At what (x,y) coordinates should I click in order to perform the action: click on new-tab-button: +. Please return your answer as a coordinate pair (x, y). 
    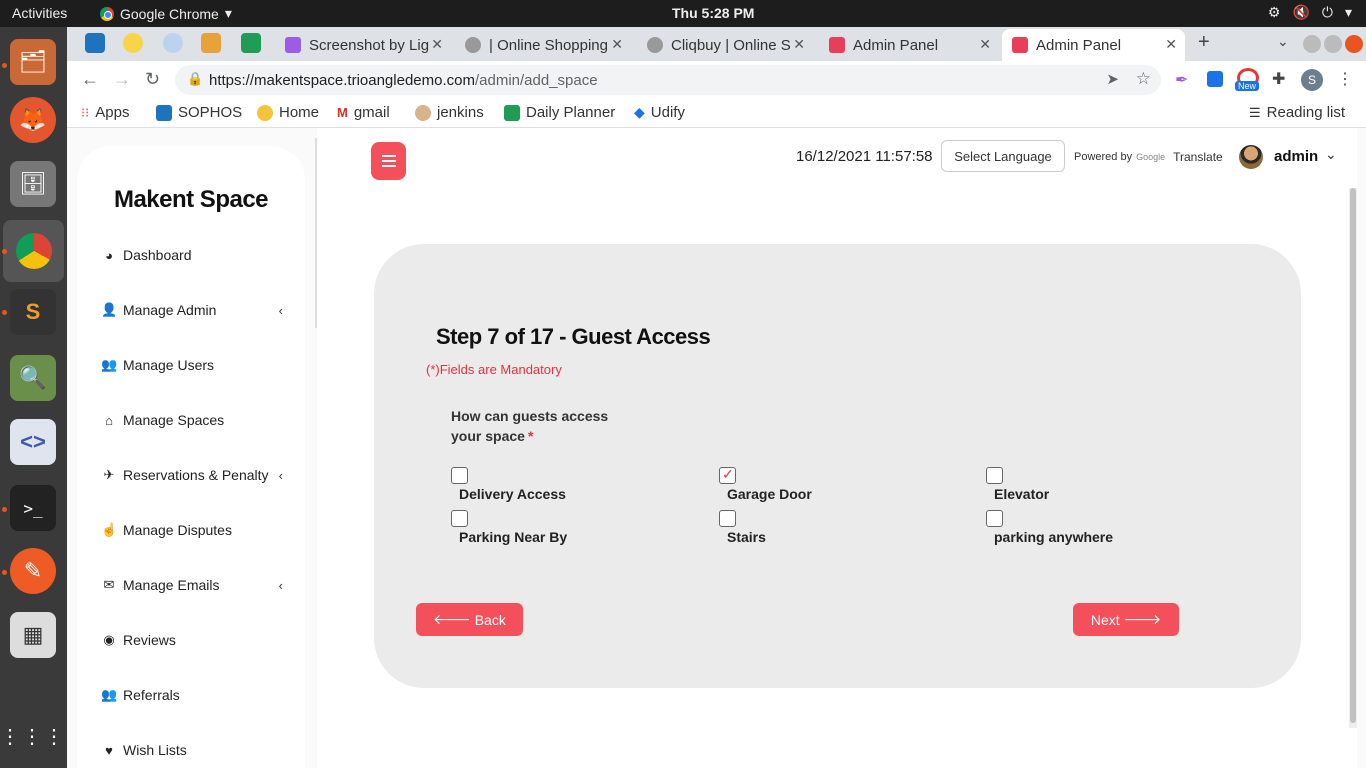
    Looking at the image, I should click on (1204, 42).